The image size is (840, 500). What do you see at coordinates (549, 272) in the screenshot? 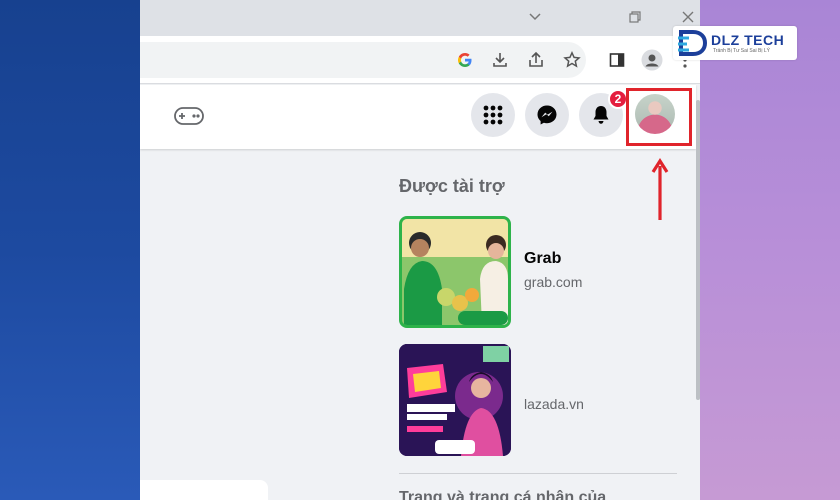
I see `ad-grab: Grab grab.com` at bounding box center [549, 272].